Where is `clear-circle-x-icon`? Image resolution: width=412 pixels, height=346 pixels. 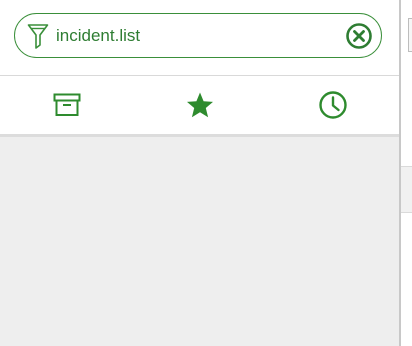
clear-circle-x-icon is located at coordinates (359, 36).